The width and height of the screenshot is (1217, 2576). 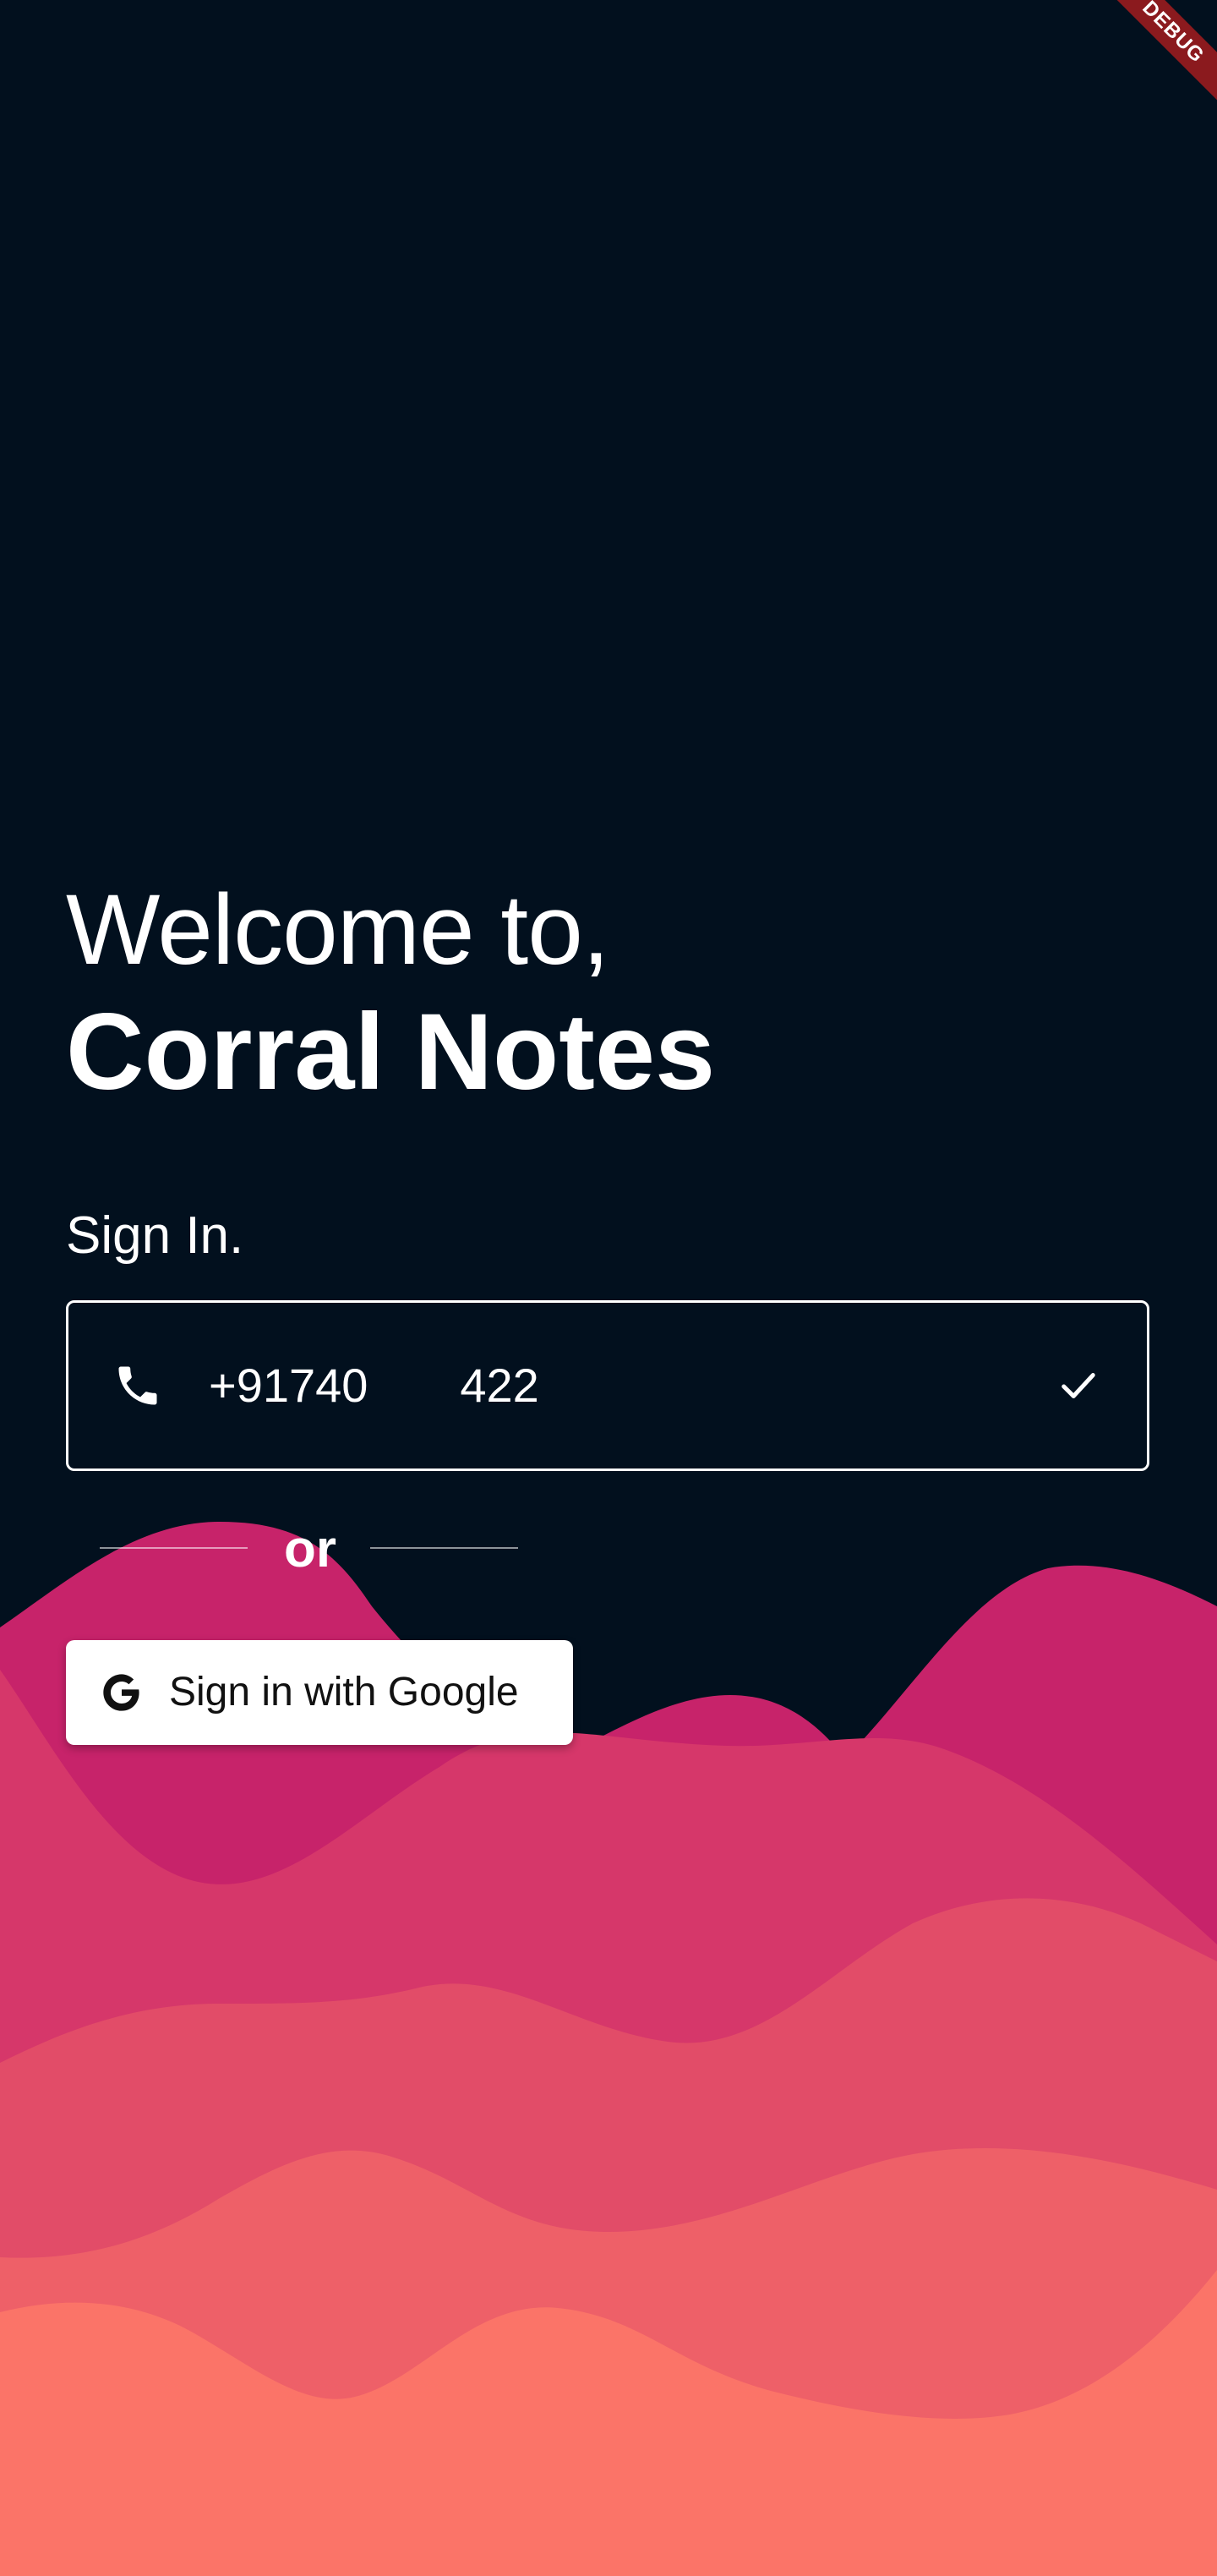 I want to click on check-icon, so click(x=1078, y=1386).